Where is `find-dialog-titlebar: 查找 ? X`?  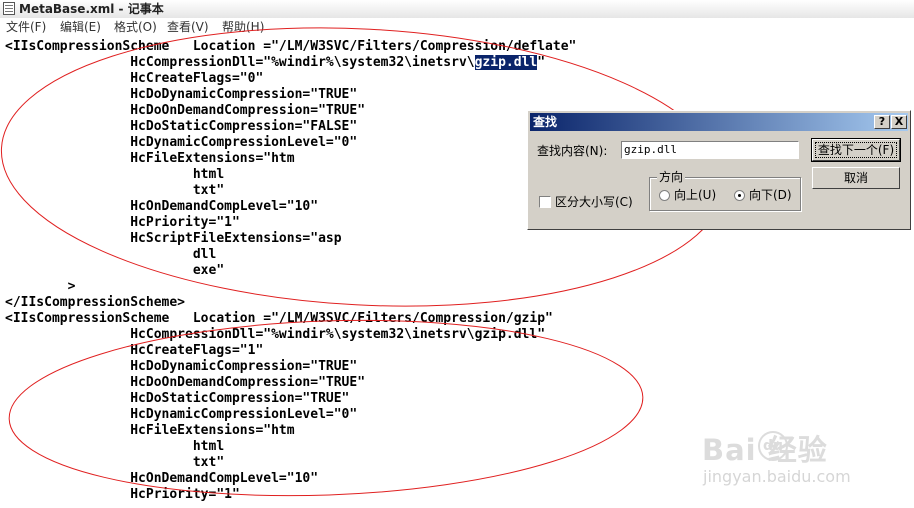 find-dialog-titlebar: 查找 ? X is located at coordinates (719, 122).